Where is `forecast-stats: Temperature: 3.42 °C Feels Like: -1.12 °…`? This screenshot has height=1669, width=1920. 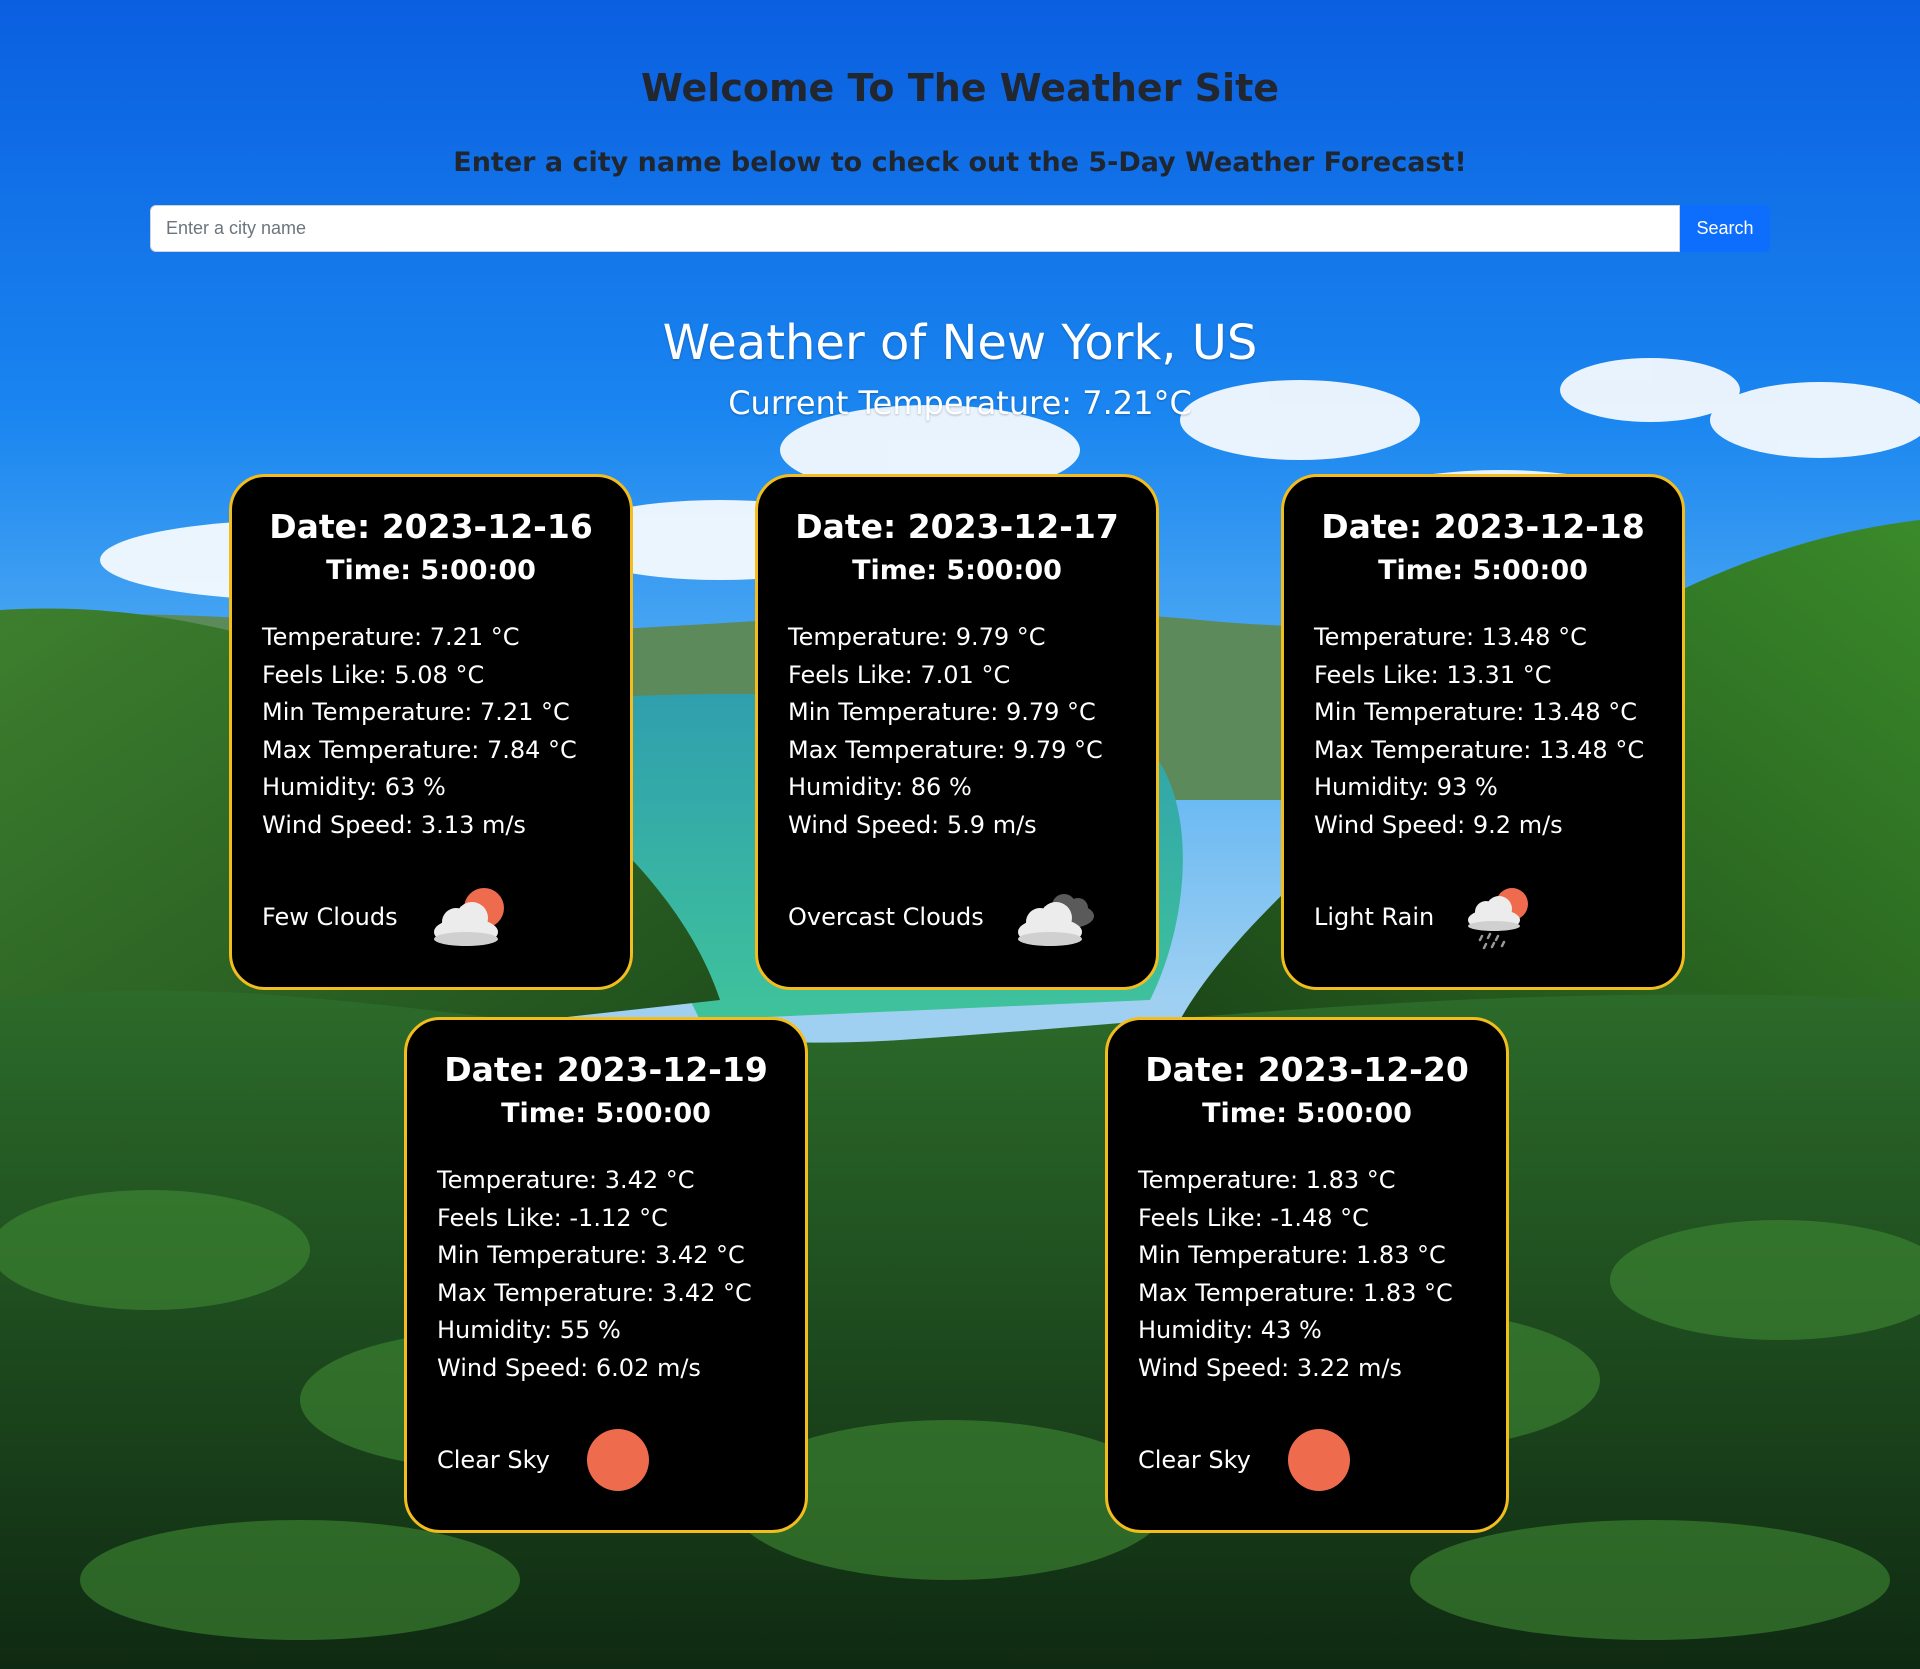
forecast-stats: Temperature: 3.42 °C Feels Like: -1.12 °… is located at coordinates (606, 1274).